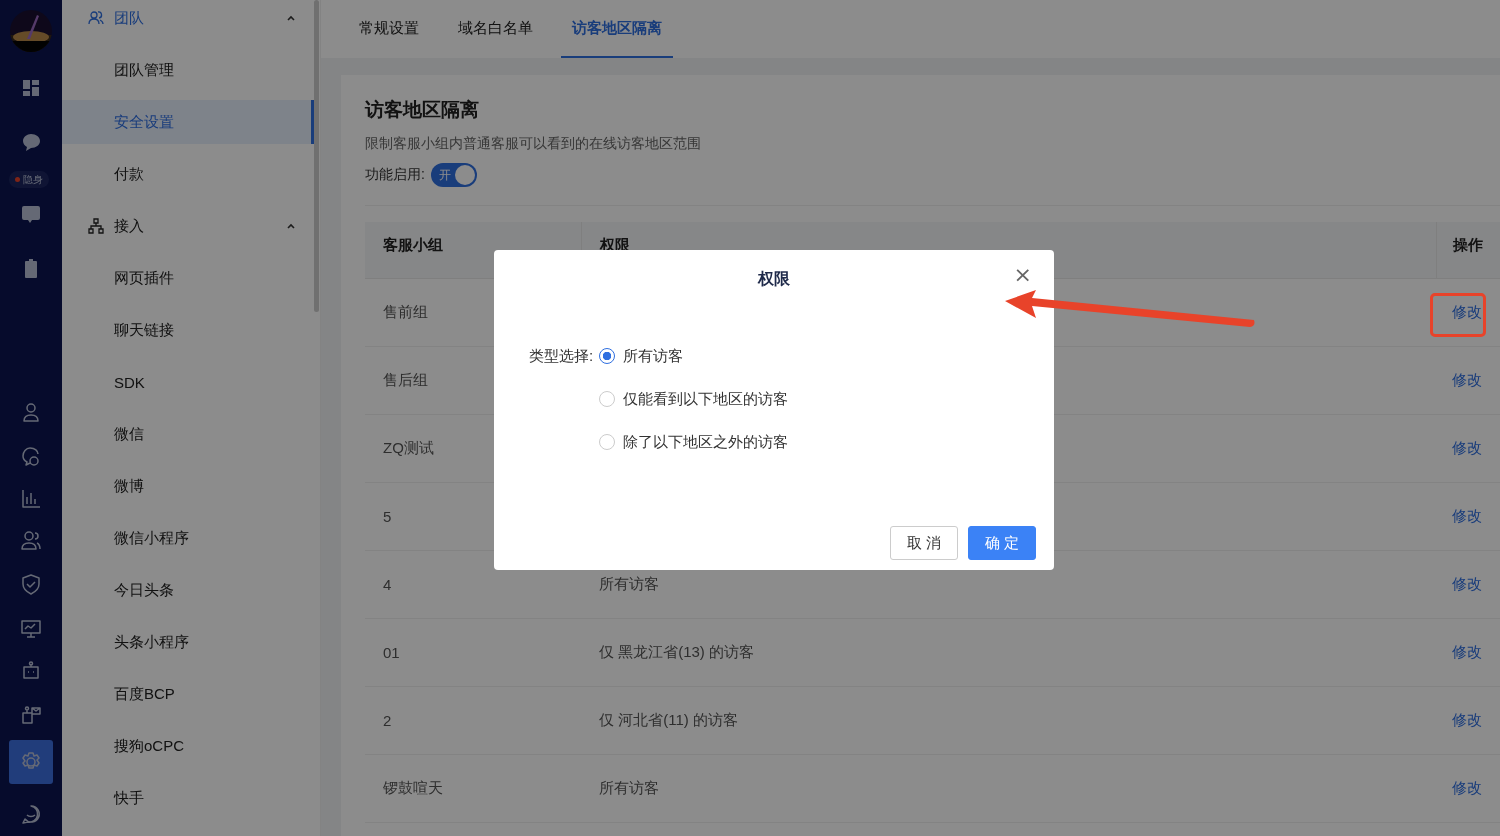 This screenshot has width=1500, height=836. What do you see at coordinates (188, 434) in the screenshot?
I see `menu-item: 微信` at bounding box center [188, 434].